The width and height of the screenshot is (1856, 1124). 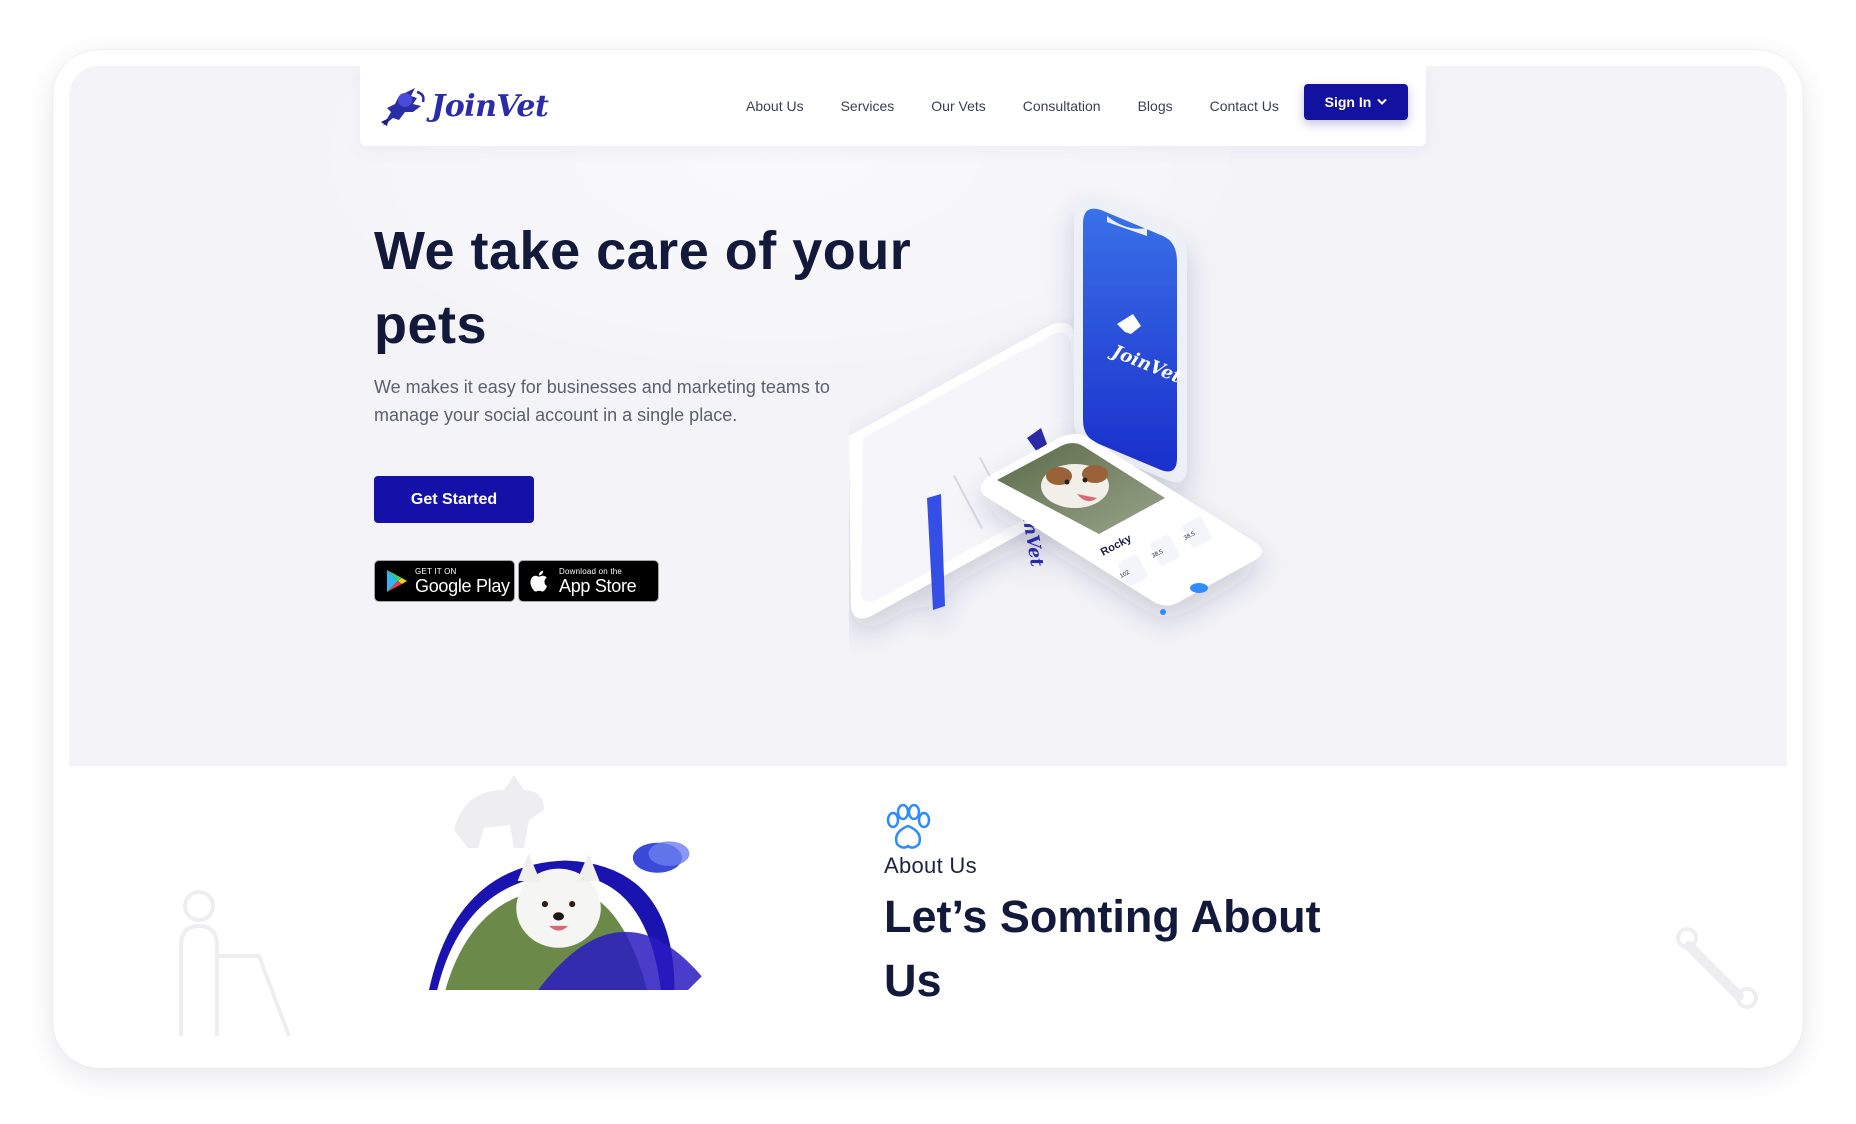 What do you see at coordinates (1102, 948) in the screenshot?
I see `about-heading: Let’s Somting About Us` at bounding box center [1102, 948].